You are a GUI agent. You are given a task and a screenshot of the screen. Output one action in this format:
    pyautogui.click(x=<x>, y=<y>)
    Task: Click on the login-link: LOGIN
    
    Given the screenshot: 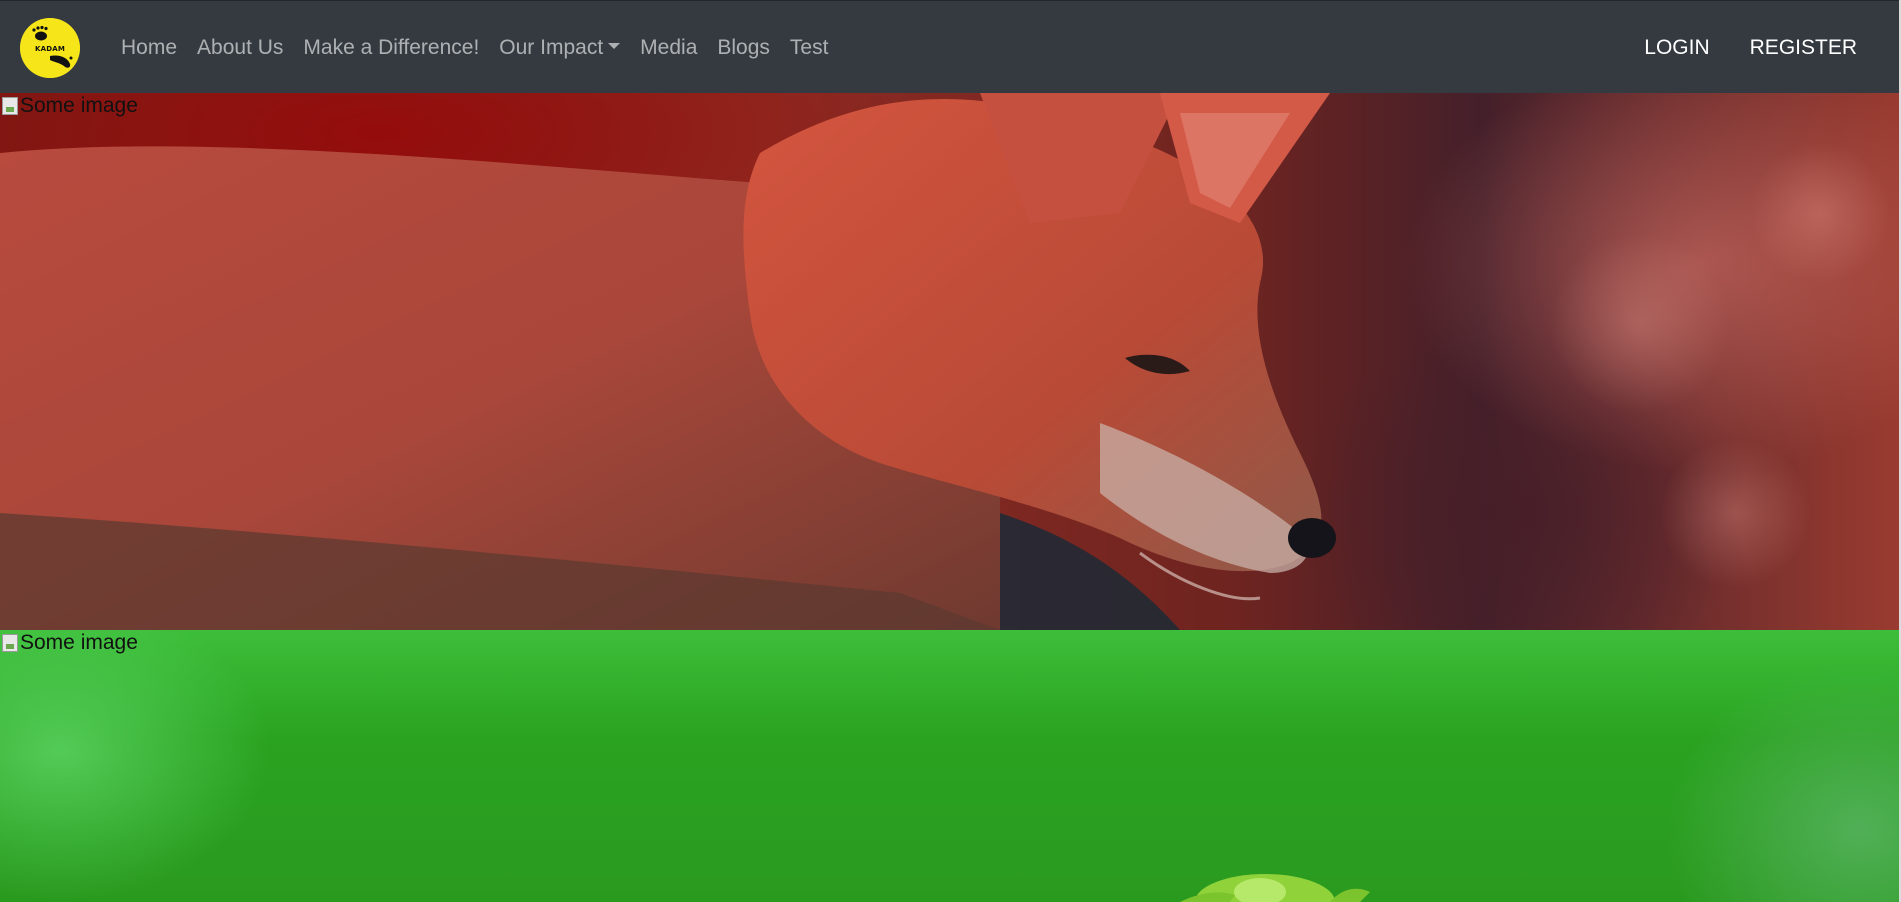 What is the action you would take?
    pyautogui.click(x=1676, y=48)
    